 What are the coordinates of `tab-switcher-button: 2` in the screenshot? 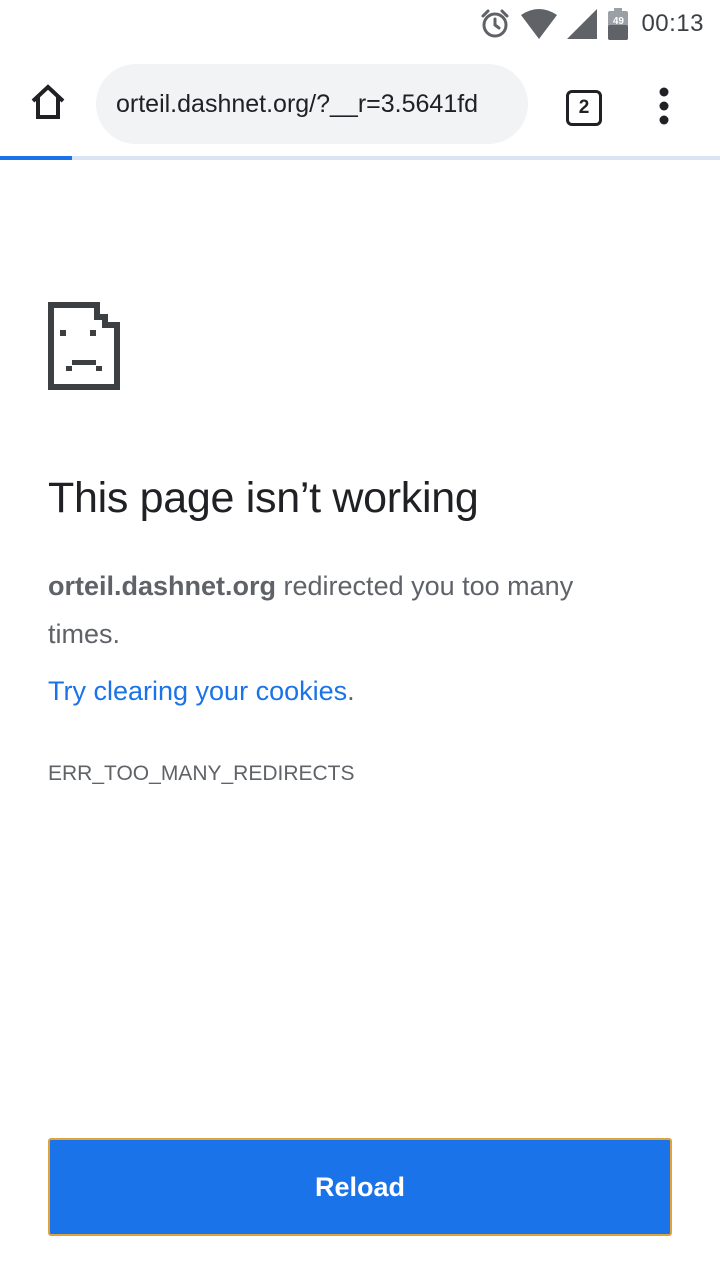 It's located at (584, 108).